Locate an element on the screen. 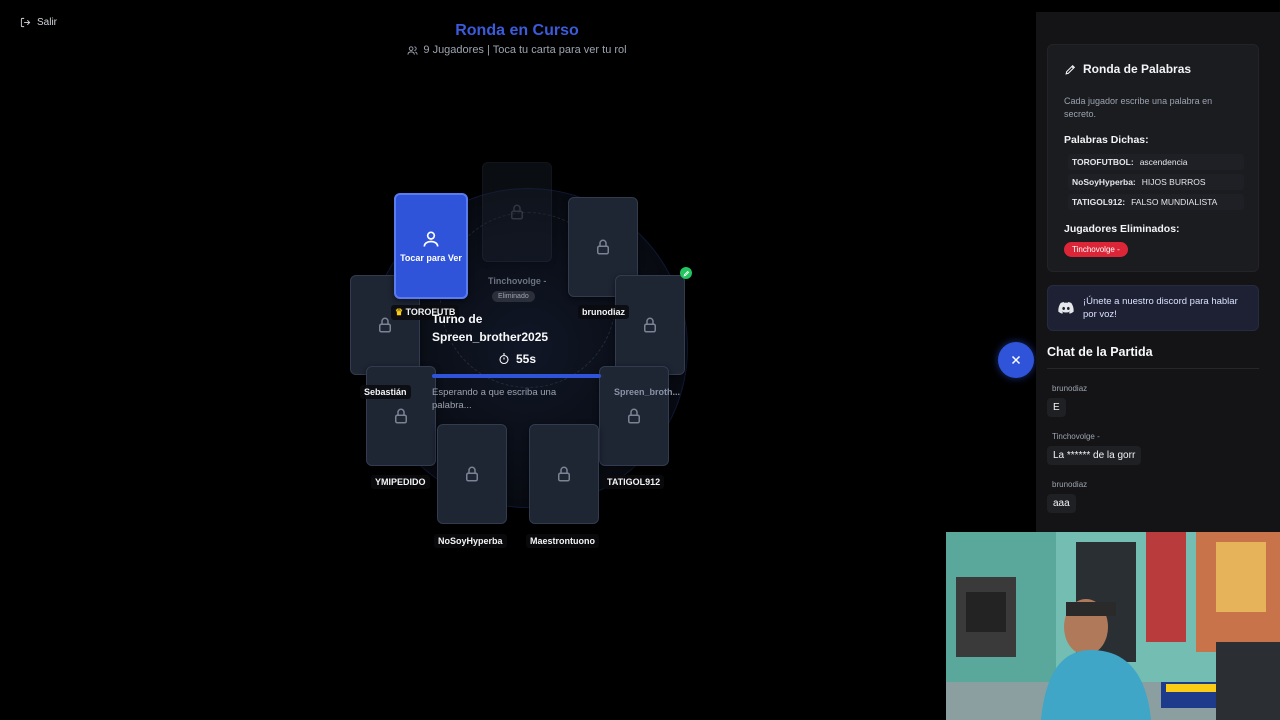 Image resolution: width=1280 pixels, height=720 pixels. discord-icon is located at coordinates (1066, 308).